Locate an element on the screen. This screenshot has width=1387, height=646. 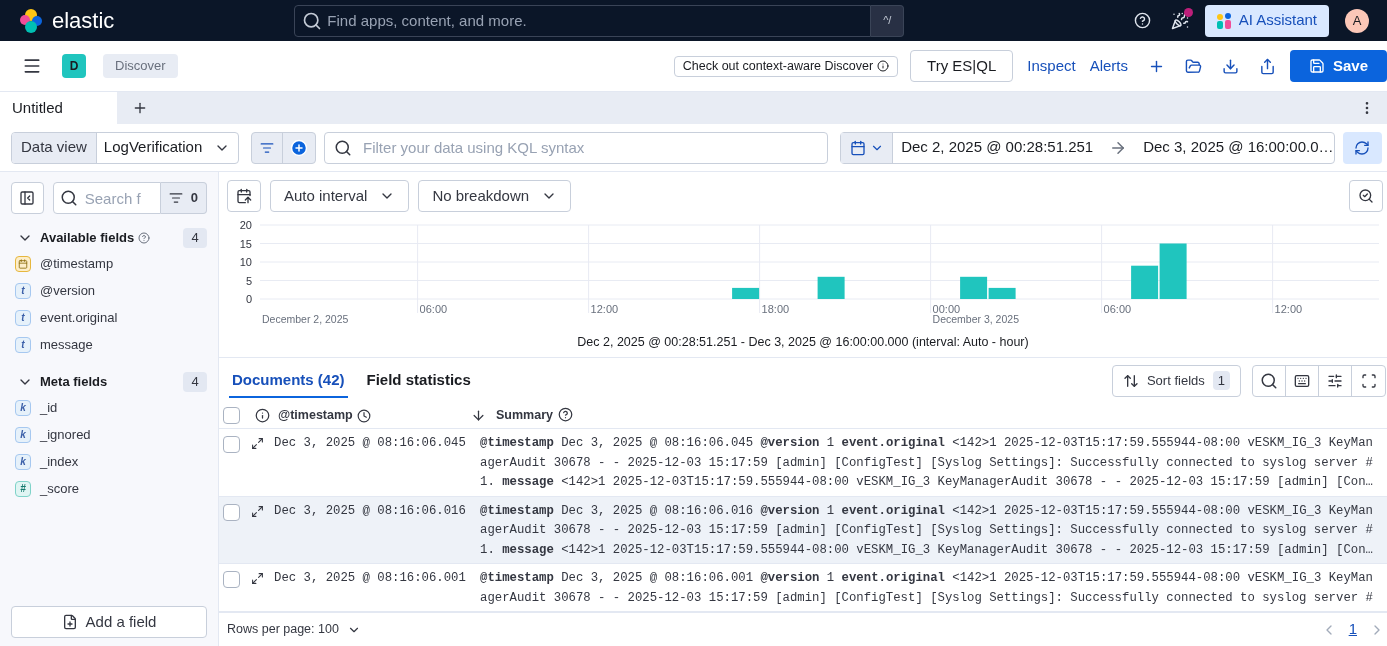
header-link: Inspect is located at coordinates (1051, 66).